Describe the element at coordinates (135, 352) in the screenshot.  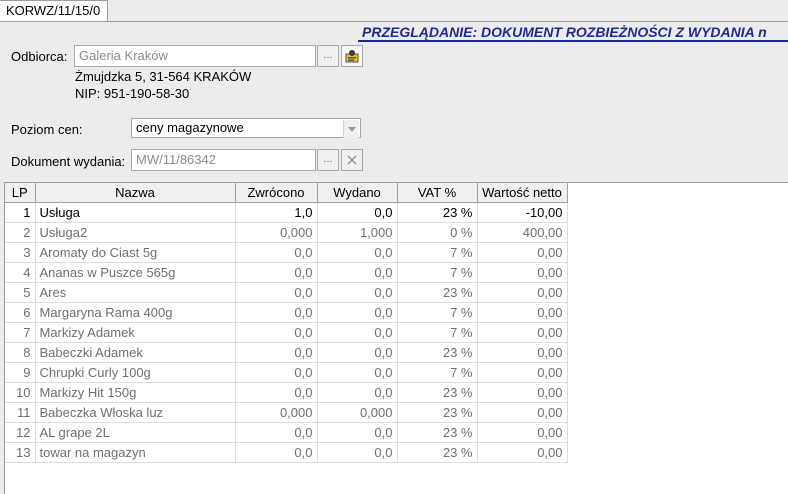
I see `cell-name: Babeczki Adamek` at that location.